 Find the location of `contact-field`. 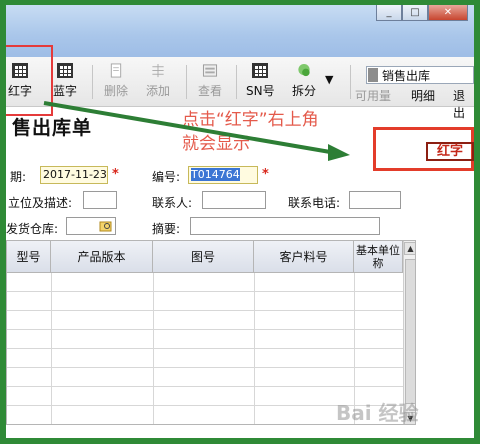

contact-field is located at coordinates (234, 200).